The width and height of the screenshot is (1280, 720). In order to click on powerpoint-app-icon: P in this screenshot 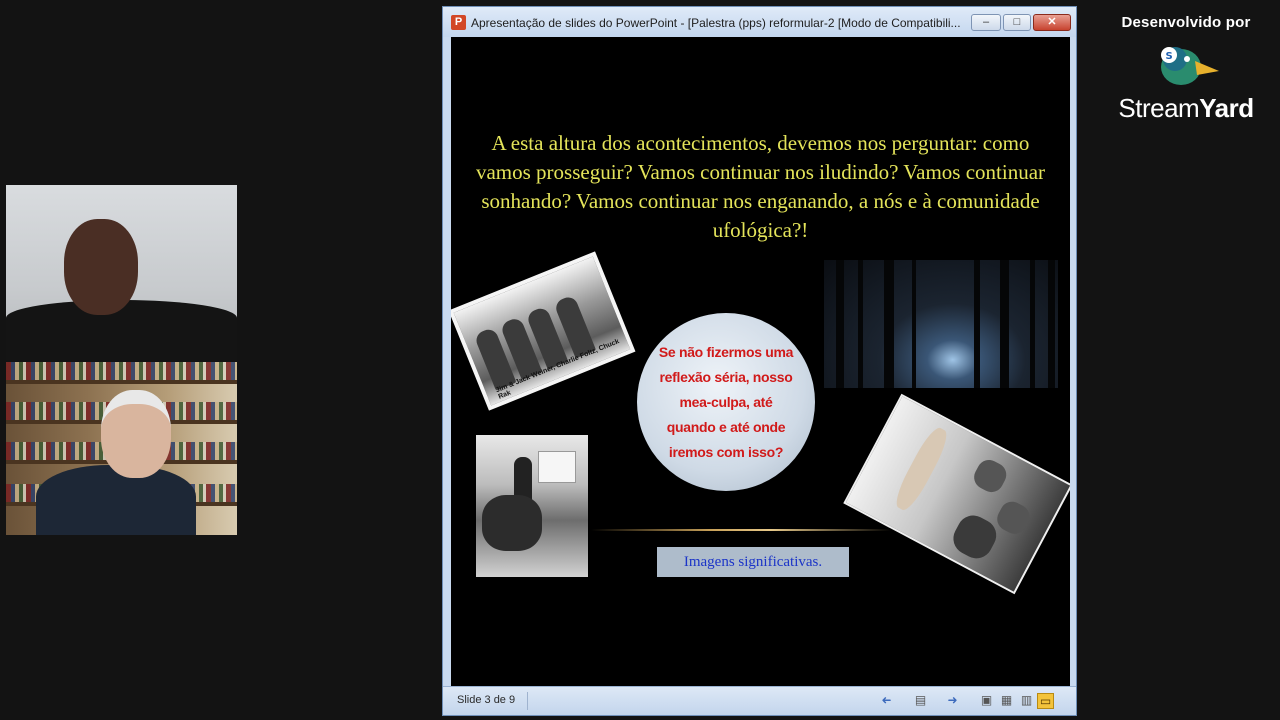, I will do `click(458, 22)`.